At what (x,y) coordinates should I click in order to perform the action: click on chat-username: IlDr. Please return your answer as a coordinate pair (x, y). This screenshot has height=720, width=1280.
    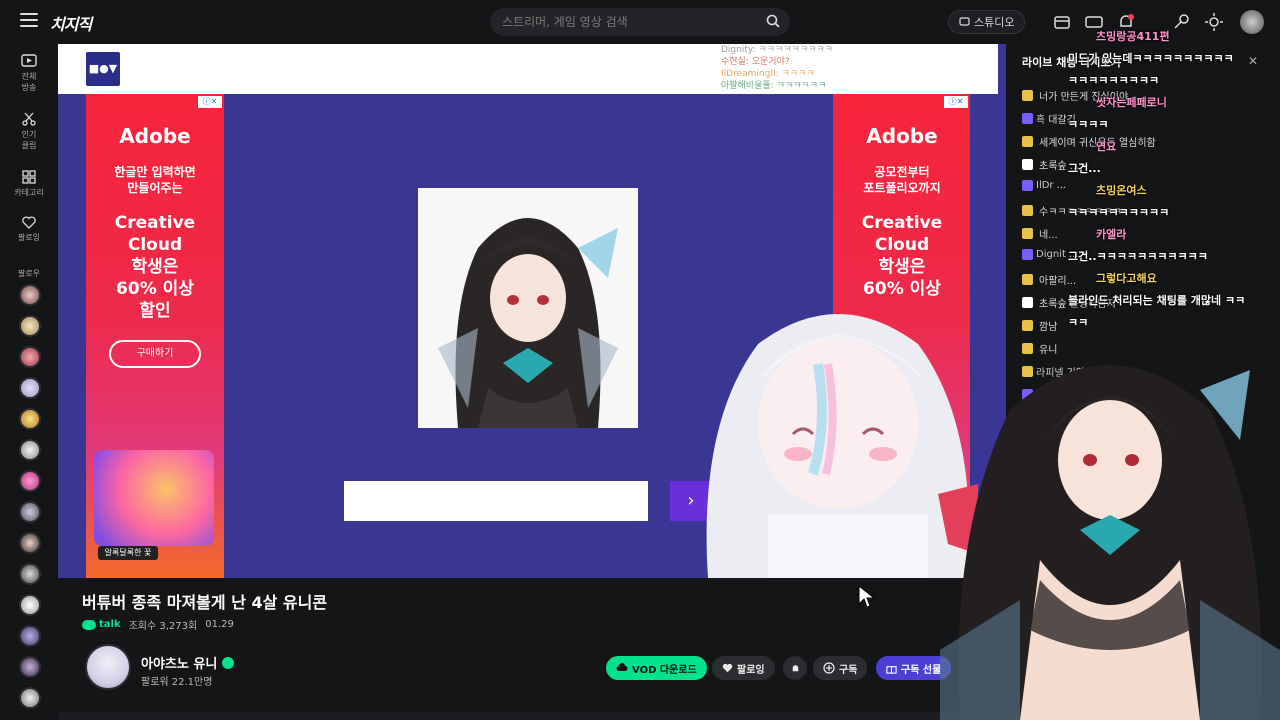
    Looking at the image, I should click on (1045, 185).